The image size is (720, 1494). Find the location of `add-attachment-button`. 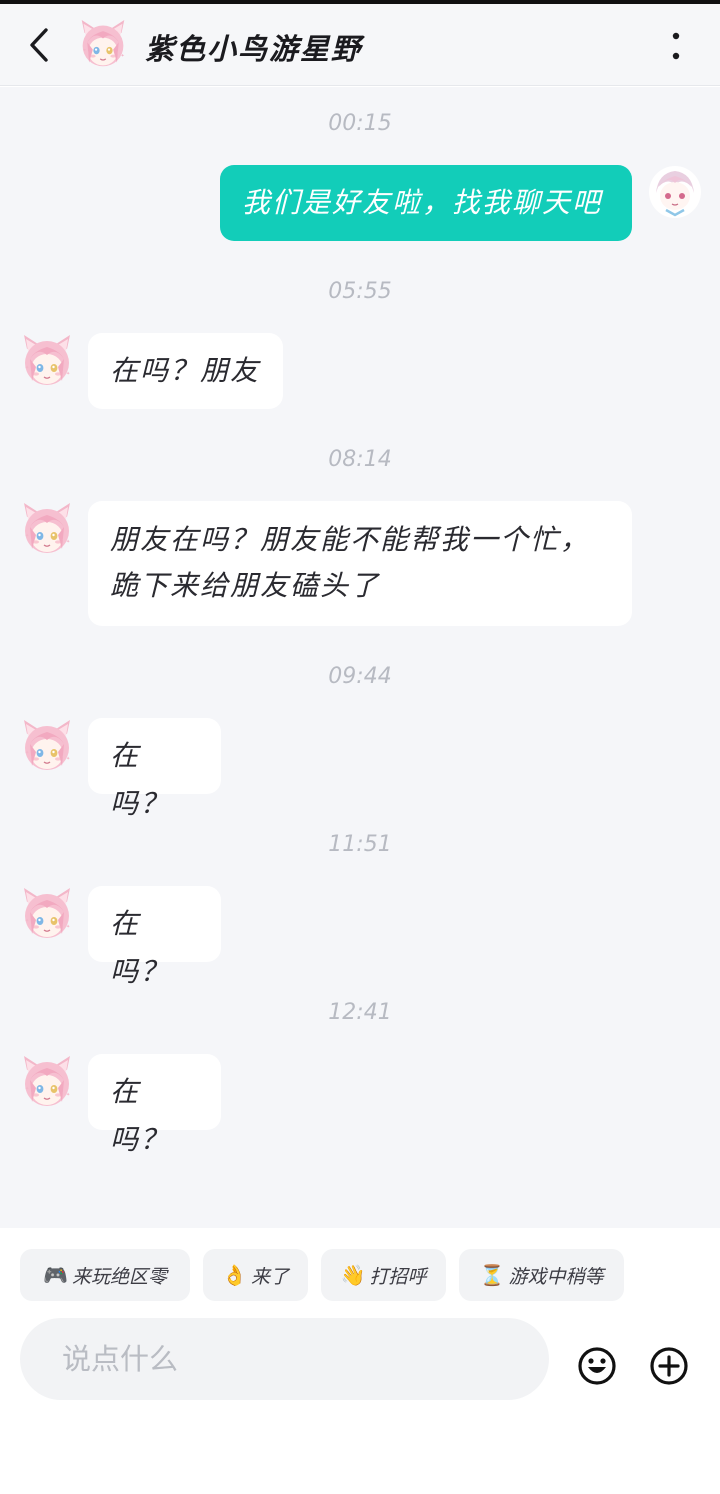

add-attachment-button is located at coordinates (669, 1366).